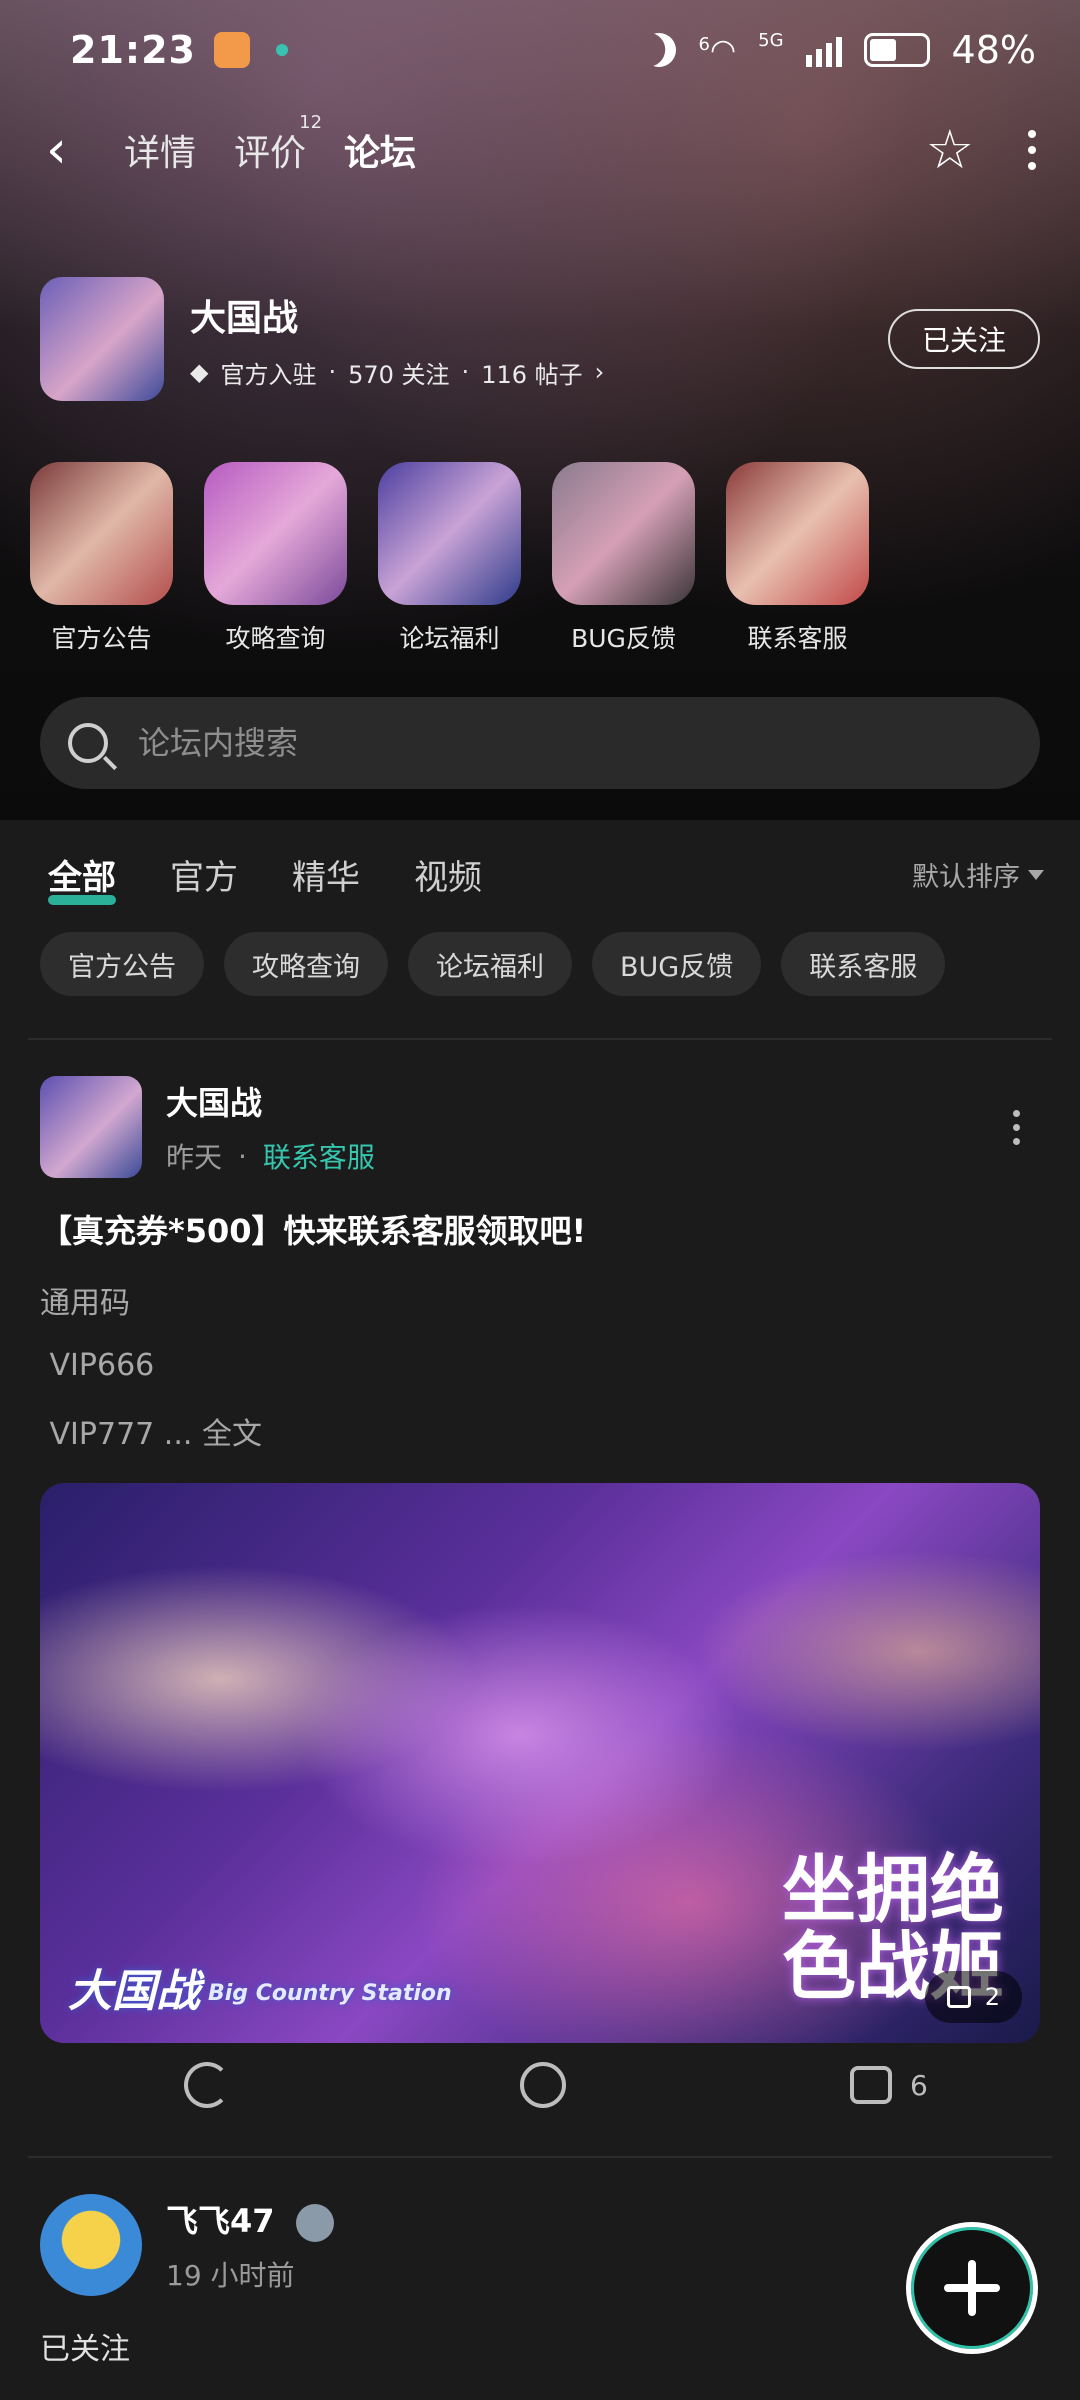 This screenshot has height=2400, width=1080. What do you see at coordinates (244, 318) in the screenshot?
I see `game-name: 大国战` at bounding box center [244, 318].